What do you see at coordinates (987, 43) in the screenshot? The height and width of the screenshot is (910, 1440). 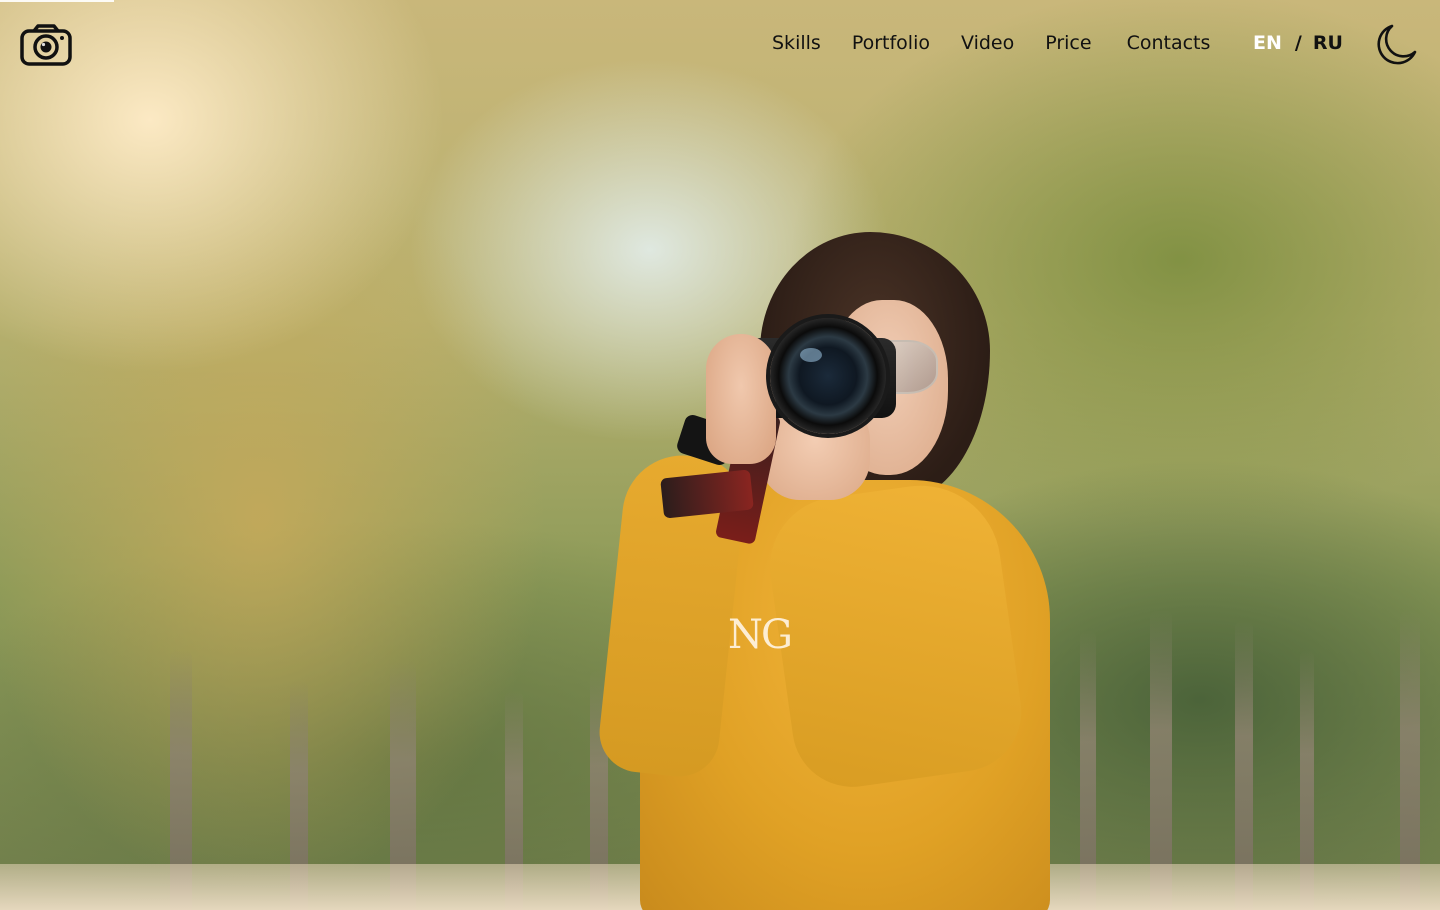 I see `nav-link-video: Video` at bounding box center [987, 43].